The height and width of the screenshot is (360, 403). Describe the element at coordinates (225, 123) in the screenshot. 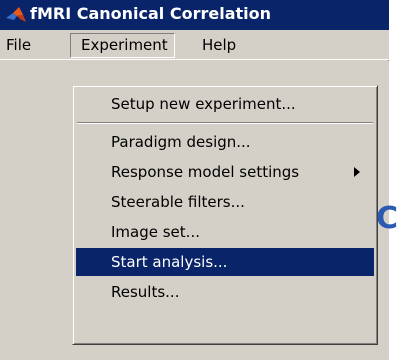

I see `menu-separator` at that location.